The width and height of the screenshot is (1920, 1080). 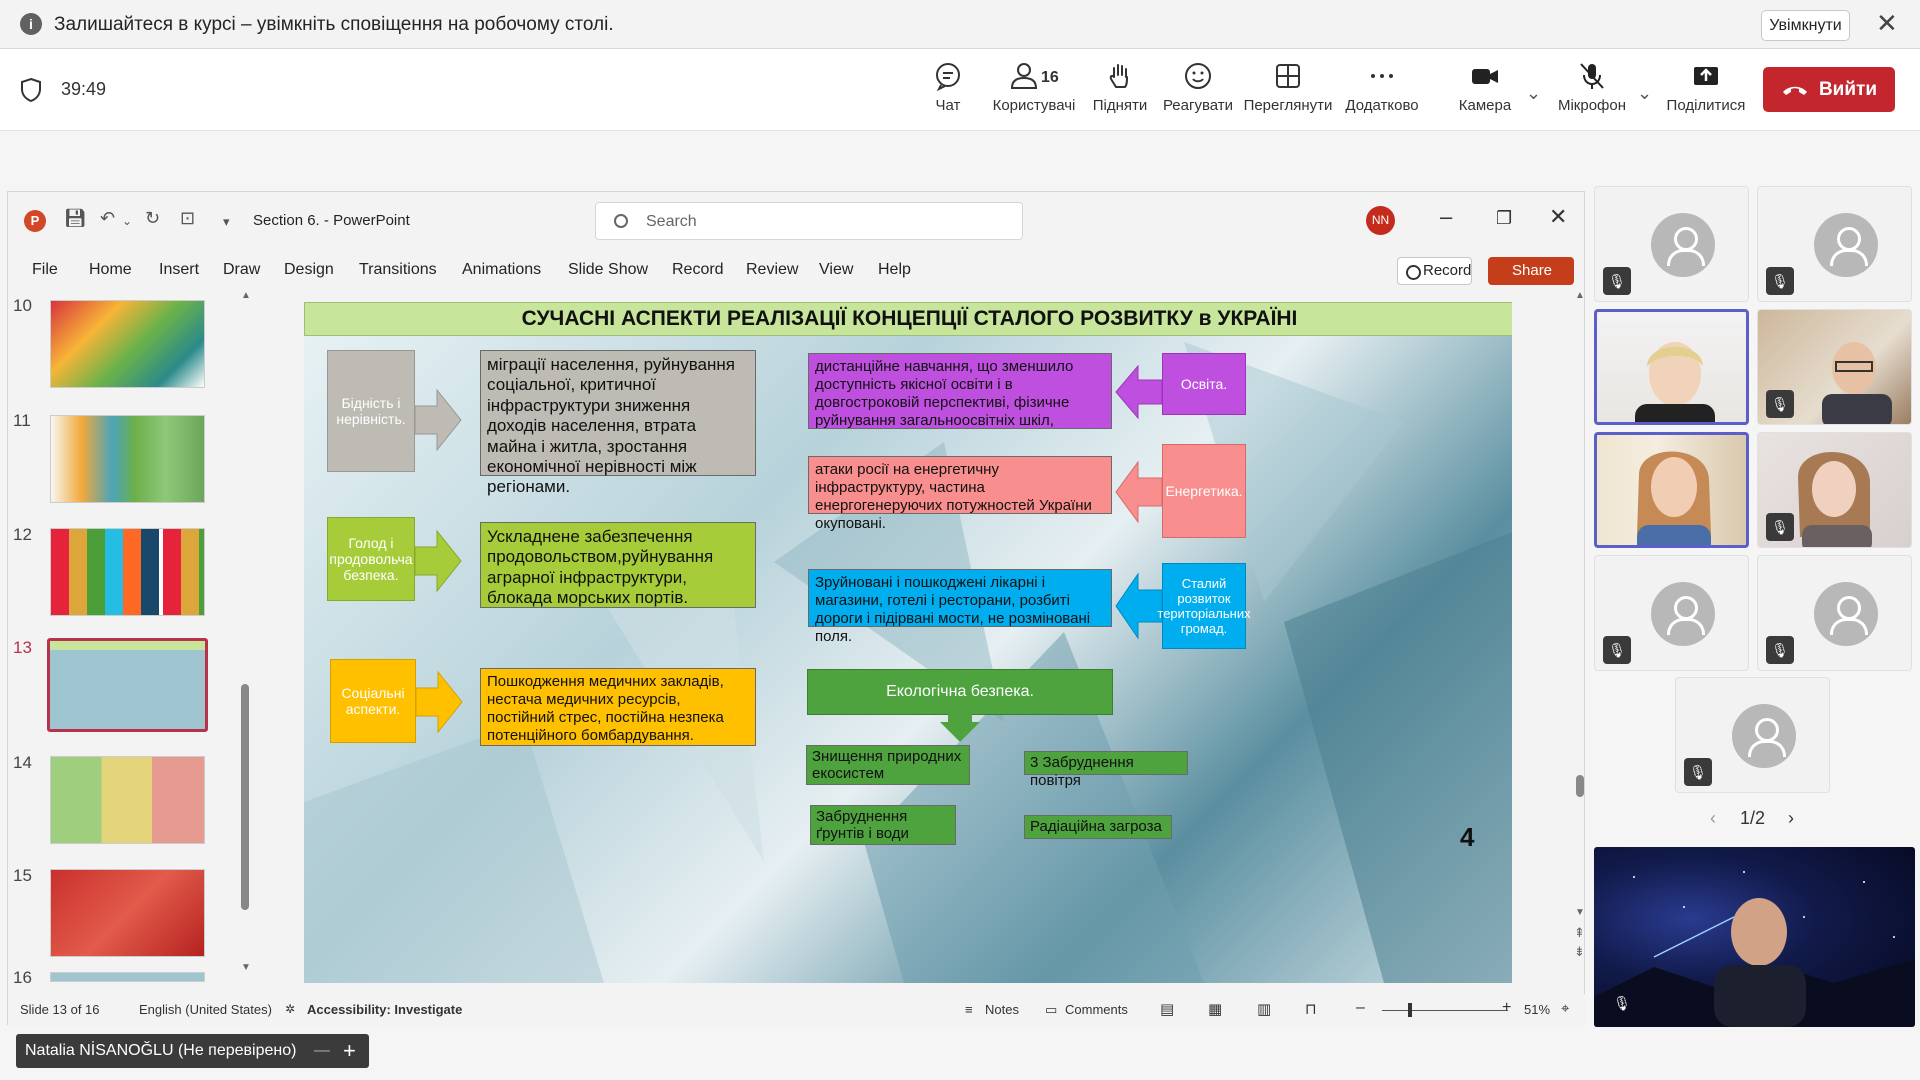 I want to click on zoom-out-icon: –, so click(x=1360, y=1008).